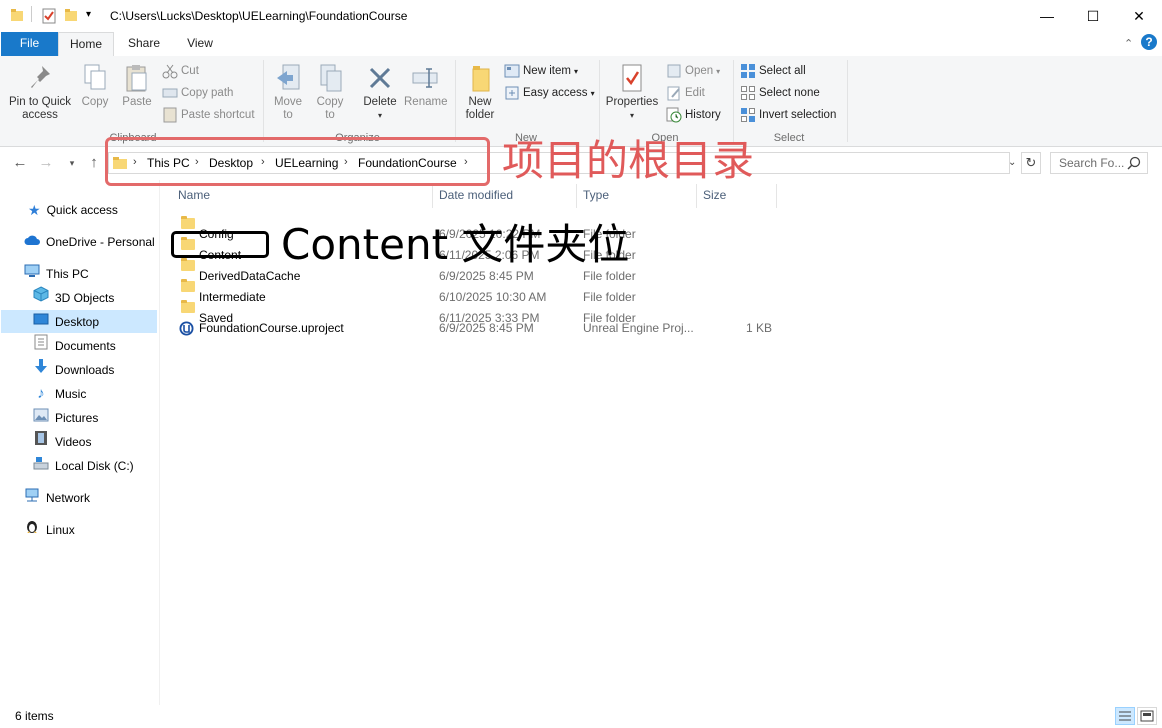 This screenshot has width=1162, height=728. I want to click on select-all-label: Select all, so click(782, 71).